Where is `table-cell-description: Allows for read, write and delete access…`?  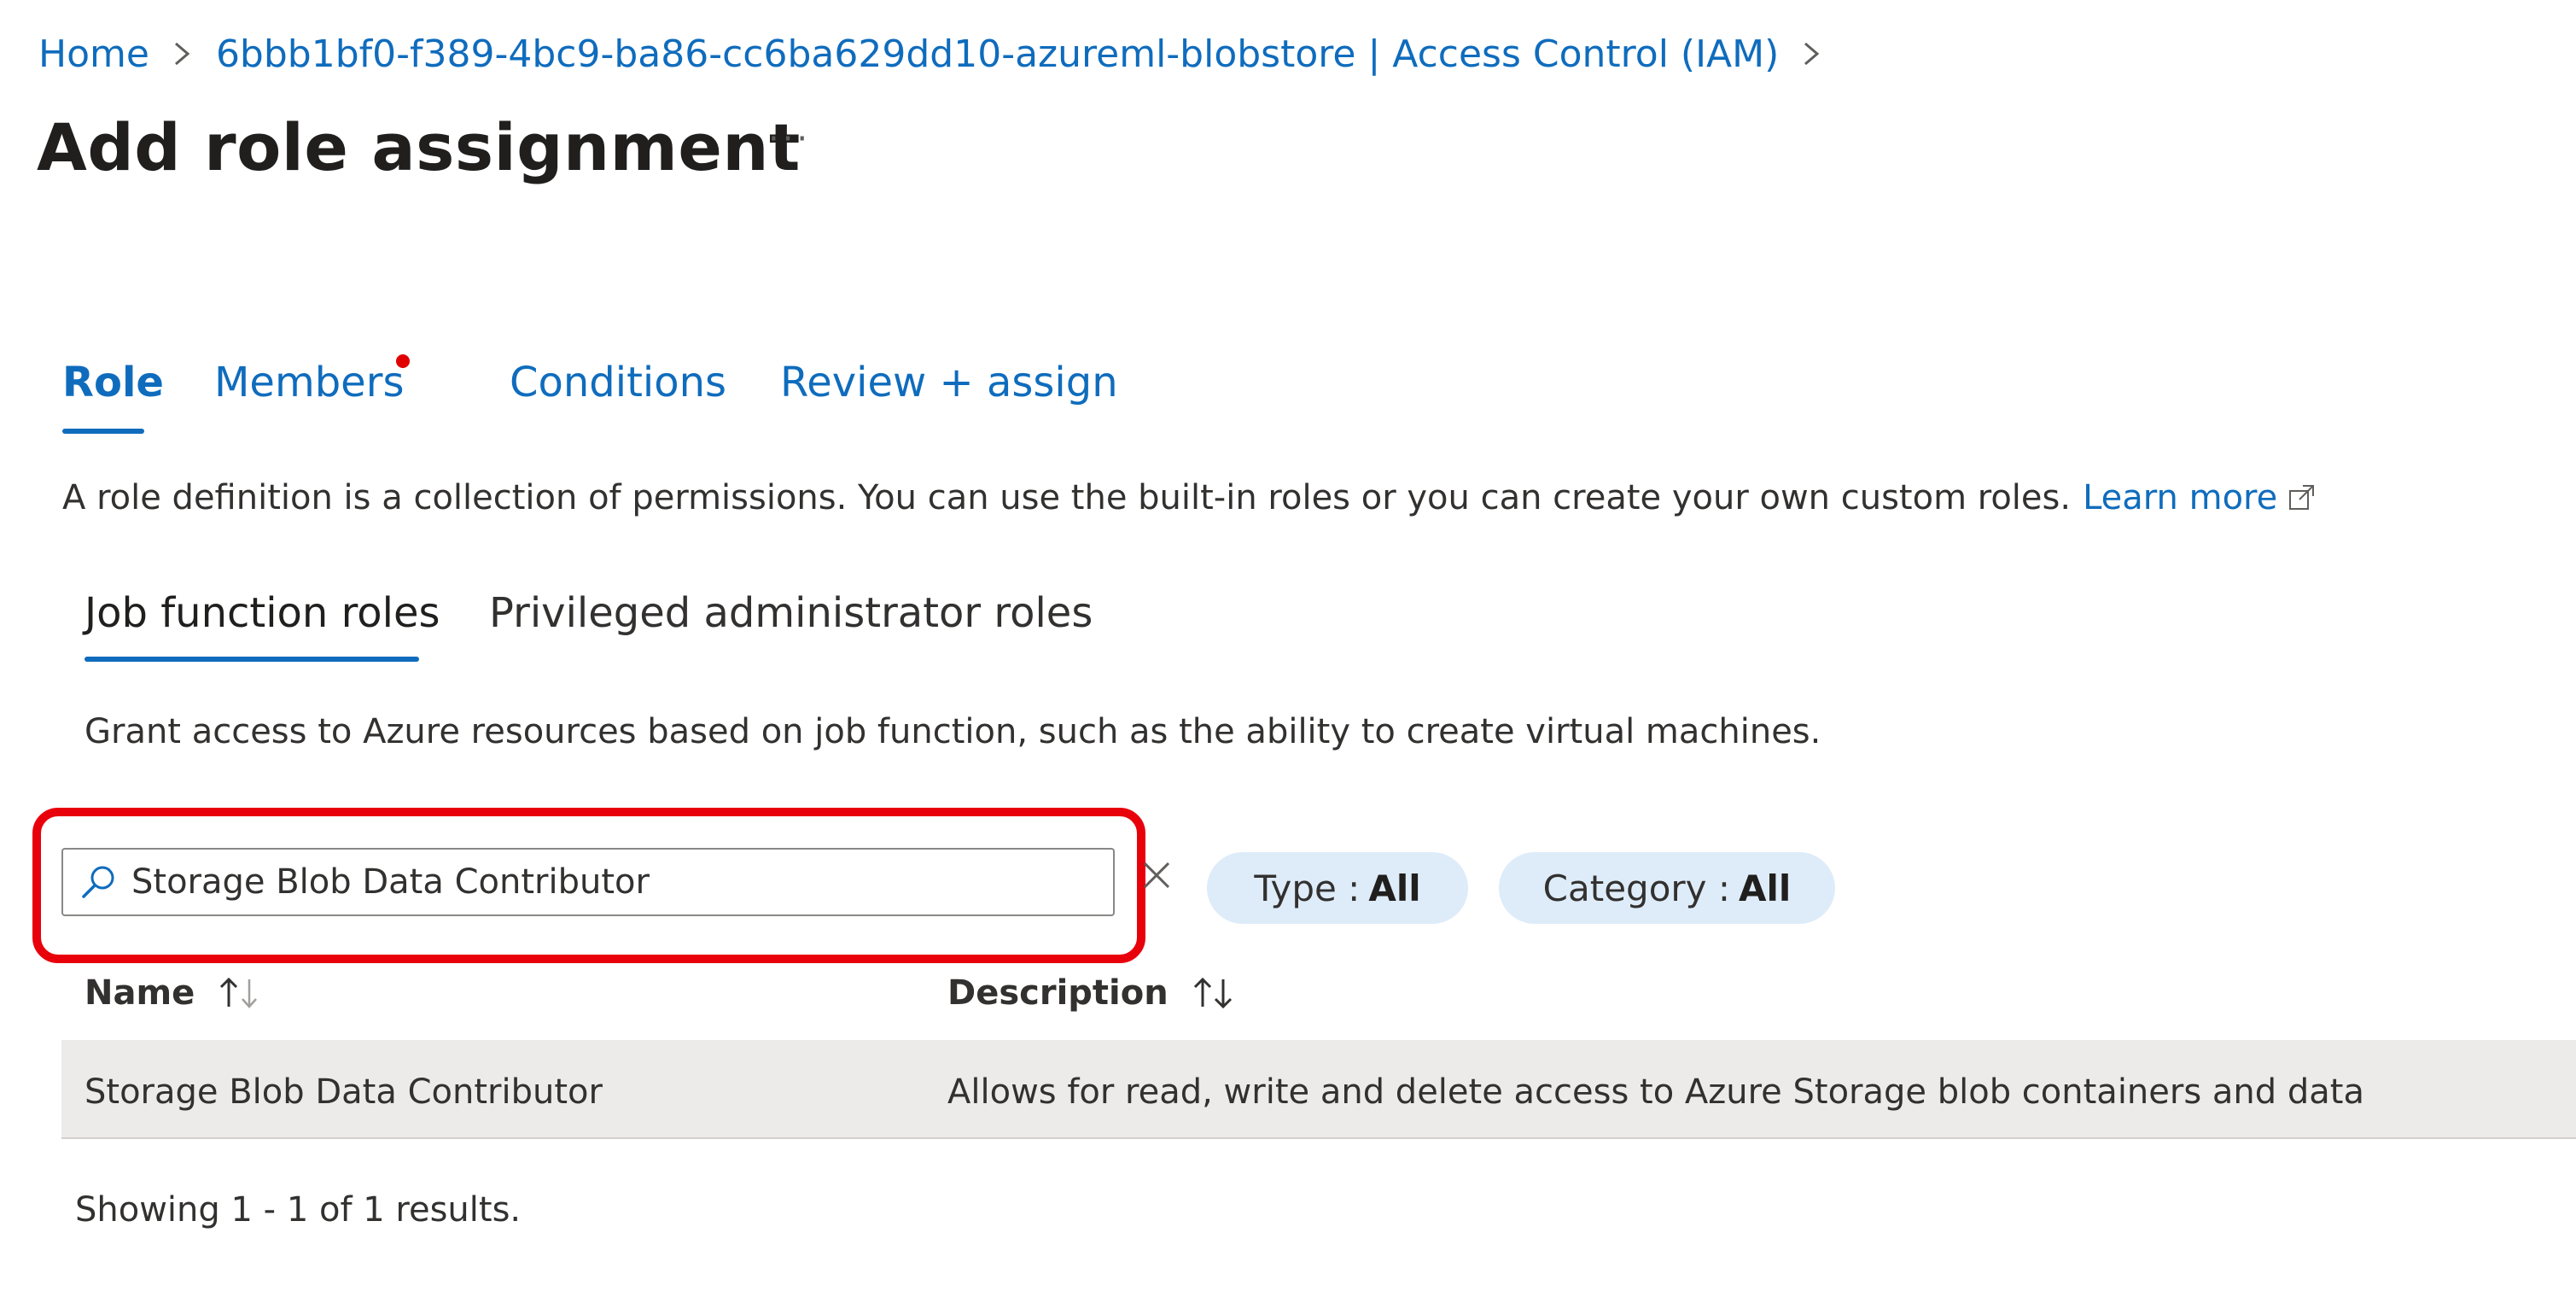 table-cell-description: Allows for read, write and delete access… is located at coordinates (1655, 1092).